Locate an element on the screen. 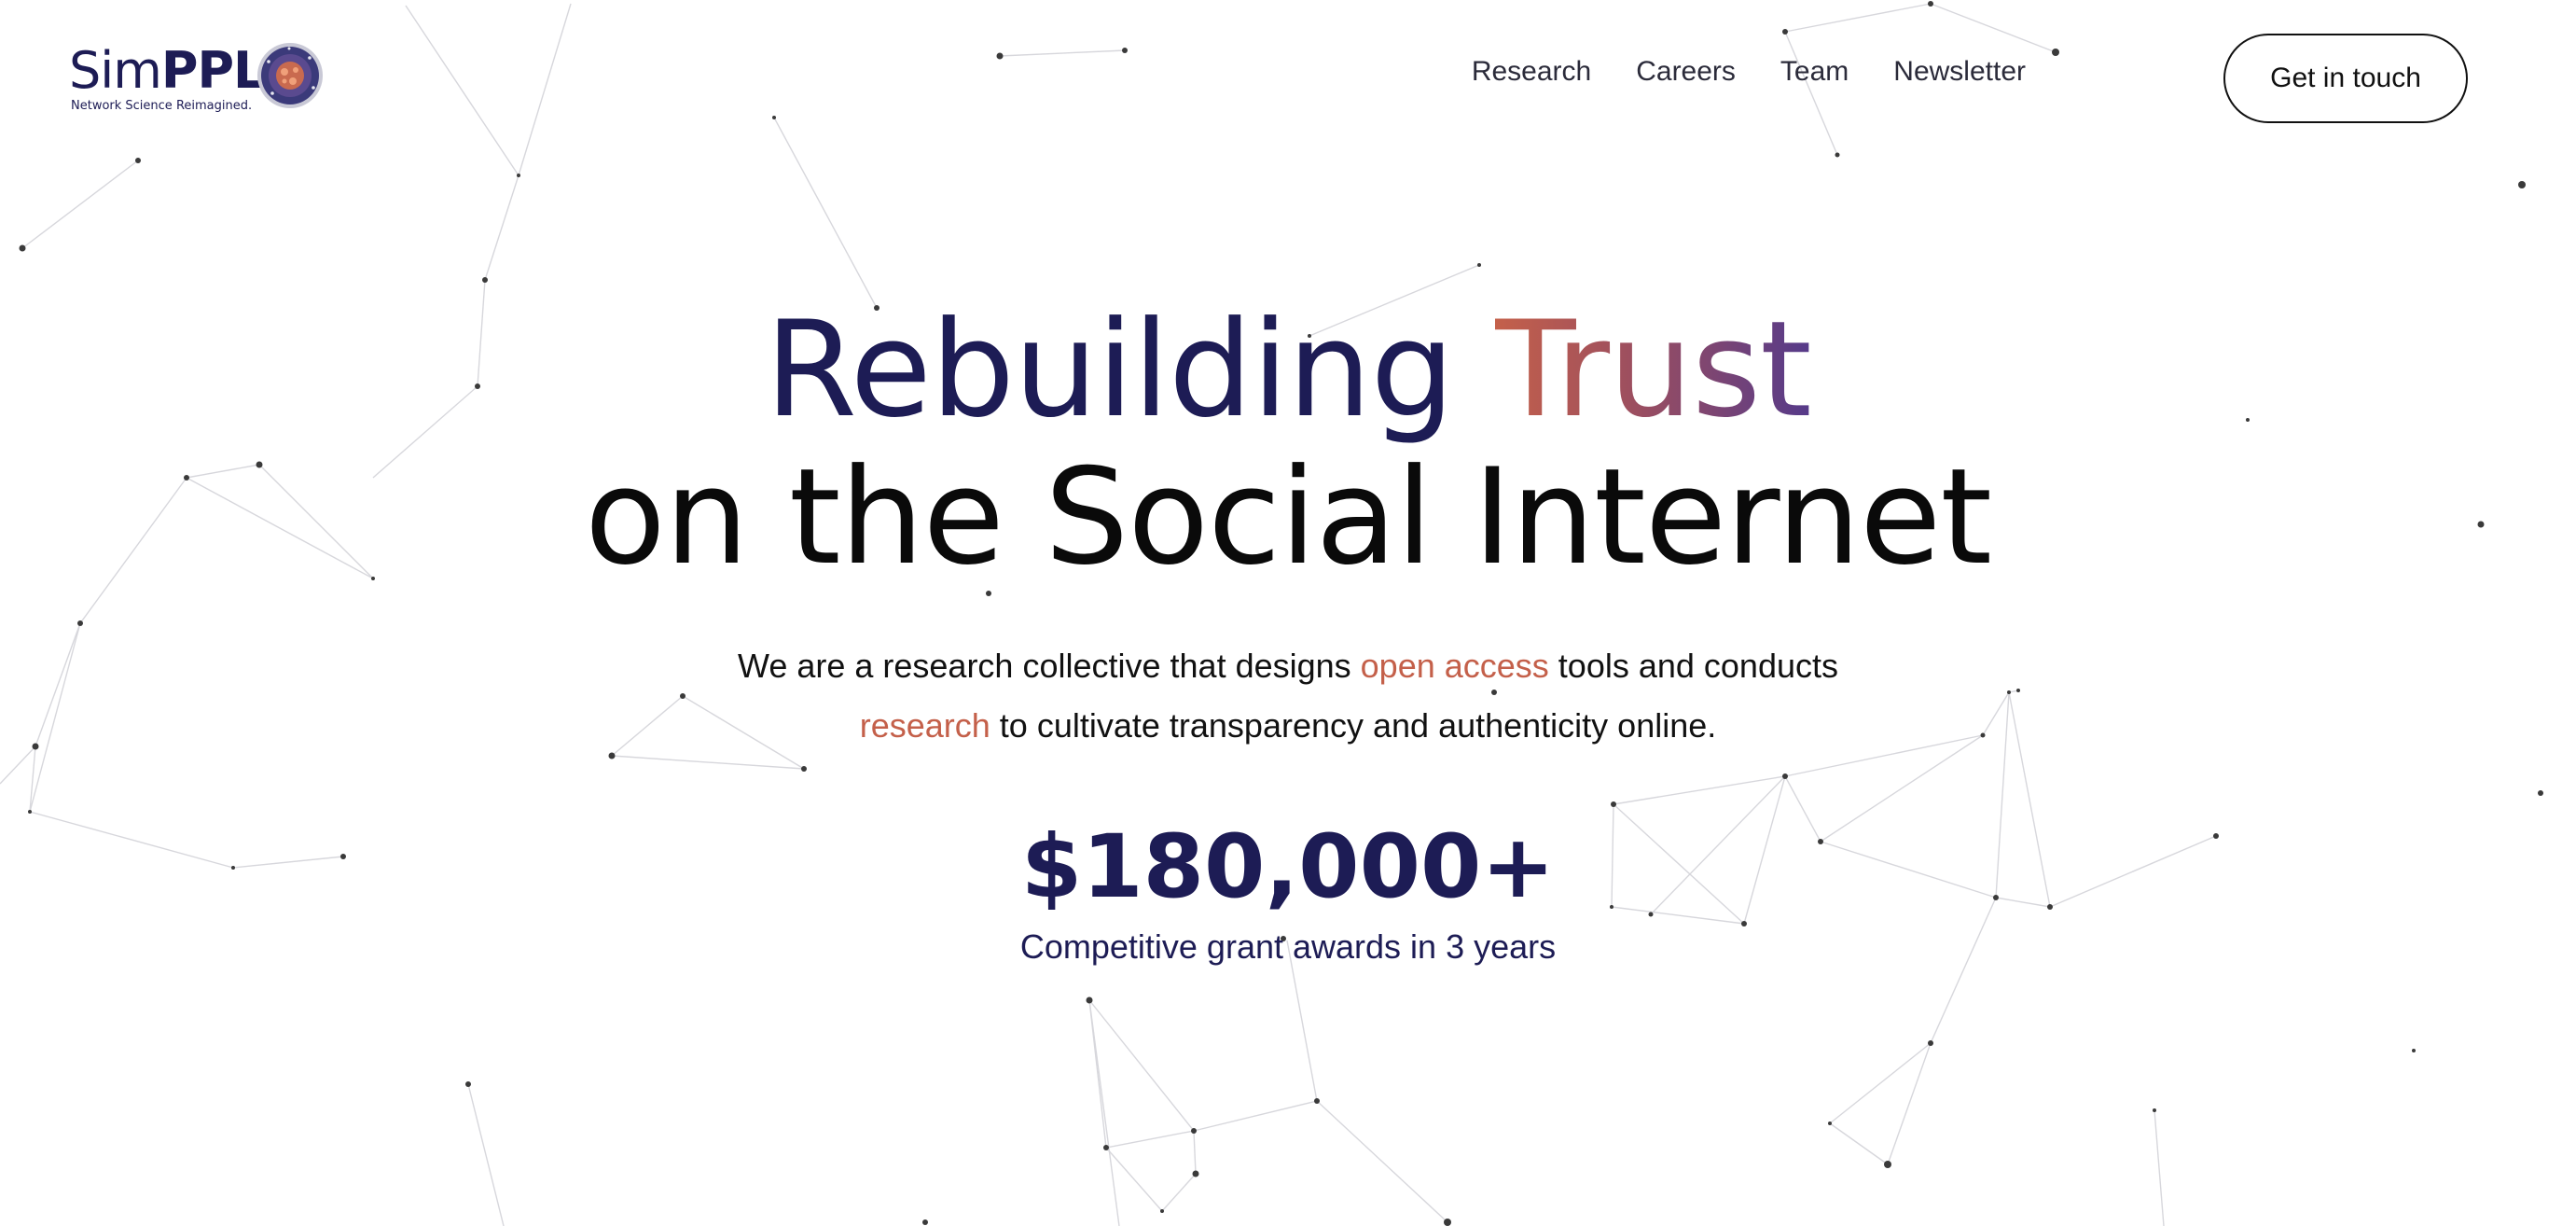 The image size is (2576, 1226). headline-accent-word: Trust is located at coordinates (1653, 370).